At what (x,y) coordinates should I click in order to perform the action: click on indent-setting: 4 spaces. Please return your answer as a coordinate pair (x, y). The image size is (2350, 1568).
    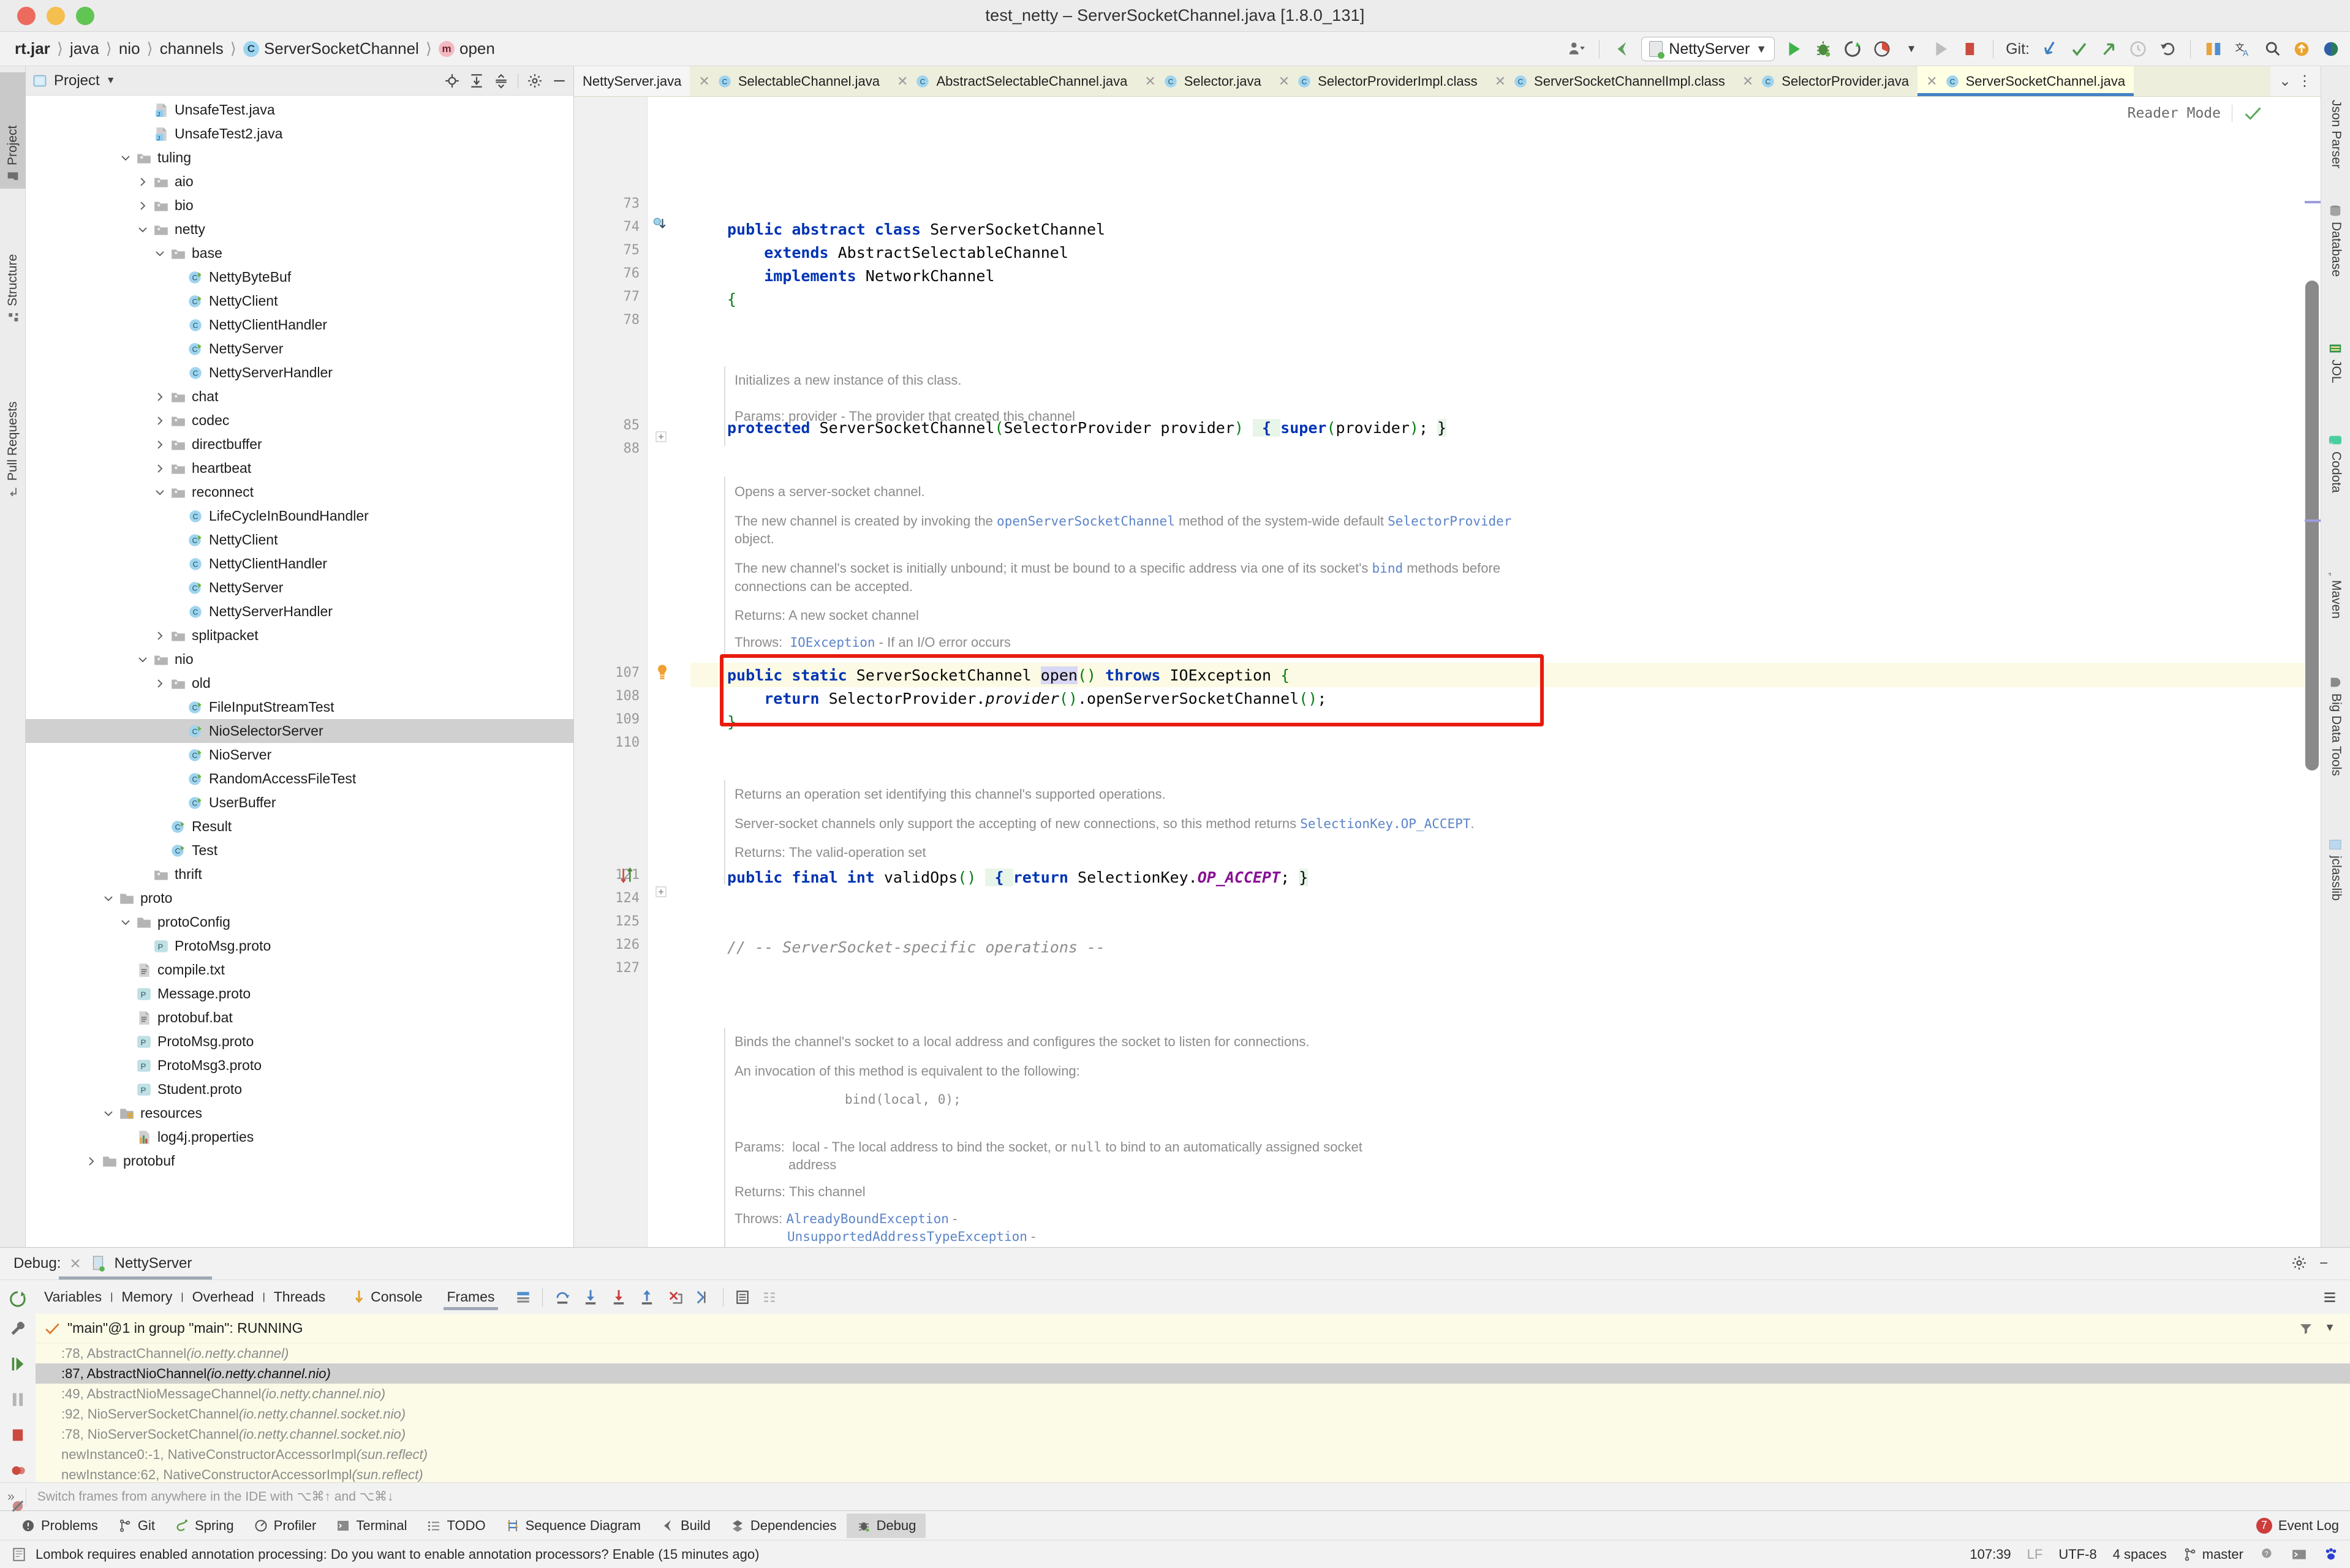
    Looking at the image, I should click on (2140, 1555).